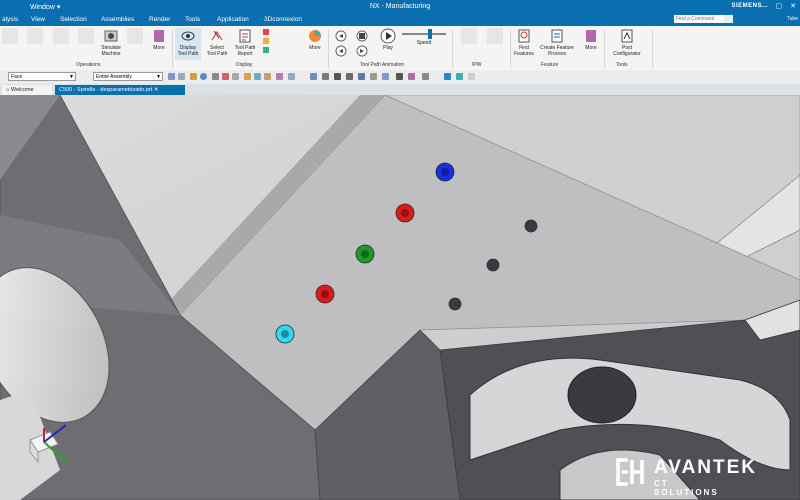 This screenshot has height=500, width=800. Describe the element at coordinates (550, 65) in the screenshot. I see `group-label-feature: Feature` at that location.